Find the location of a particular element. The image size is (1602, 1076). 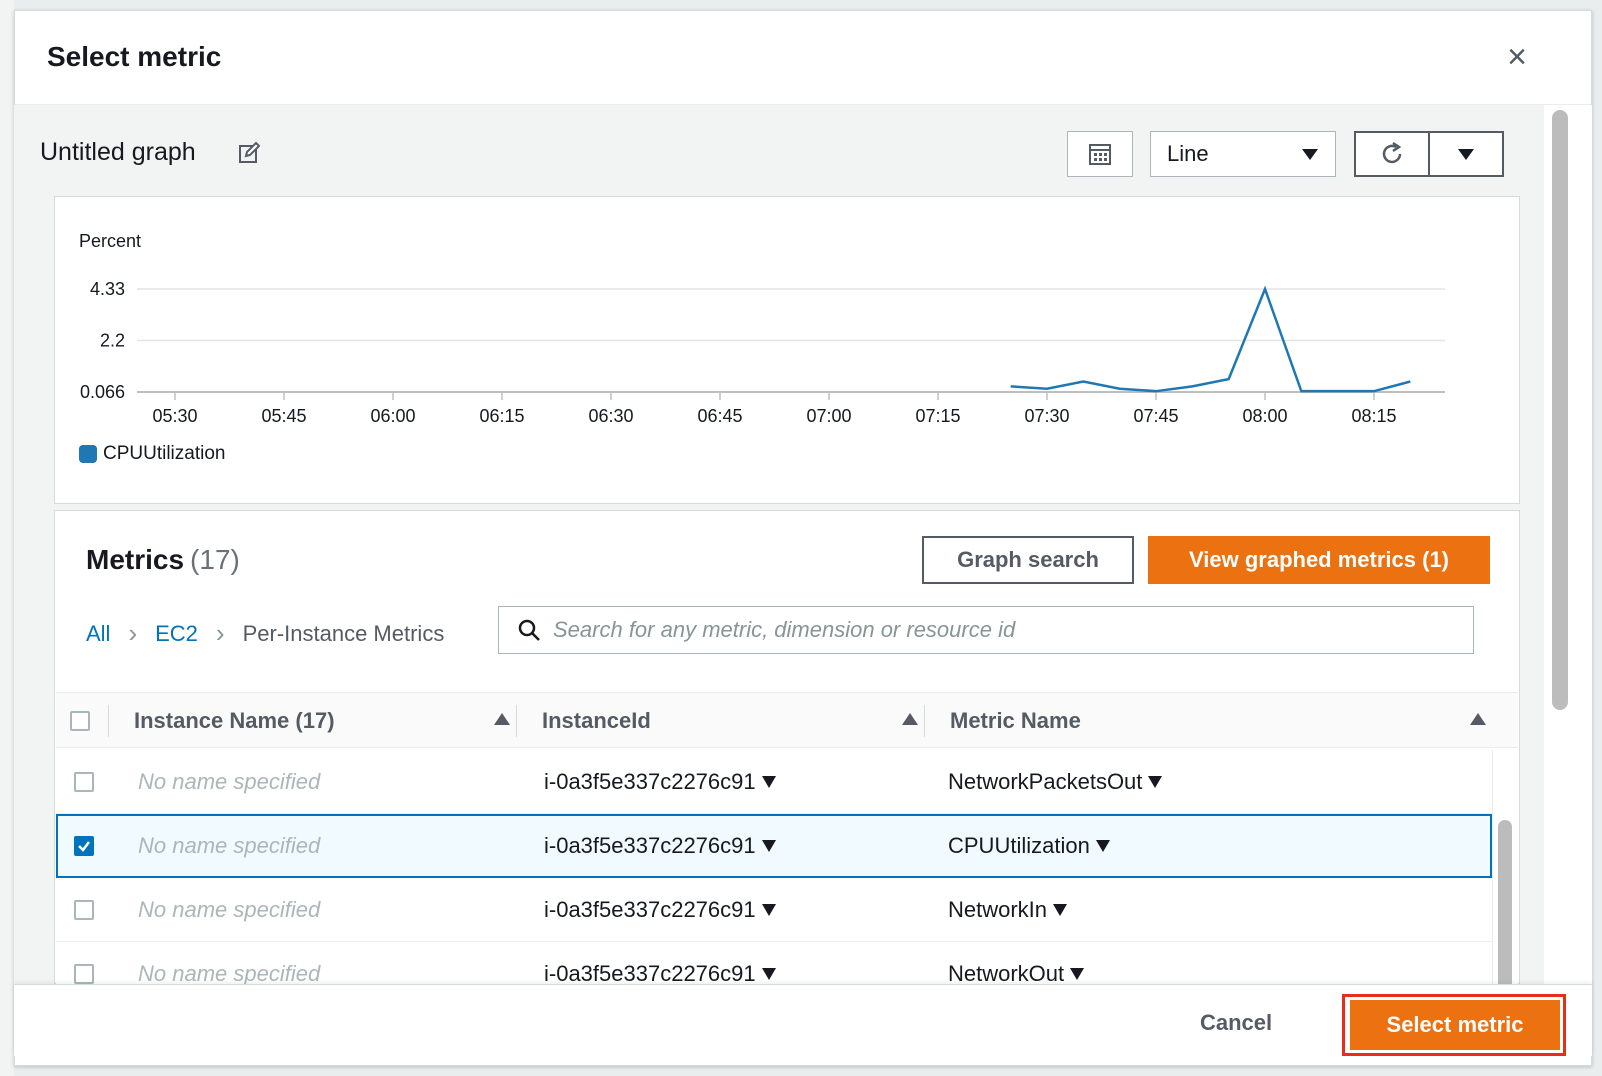

refresh-options-dropdown is located at coordinates (1466, 154).